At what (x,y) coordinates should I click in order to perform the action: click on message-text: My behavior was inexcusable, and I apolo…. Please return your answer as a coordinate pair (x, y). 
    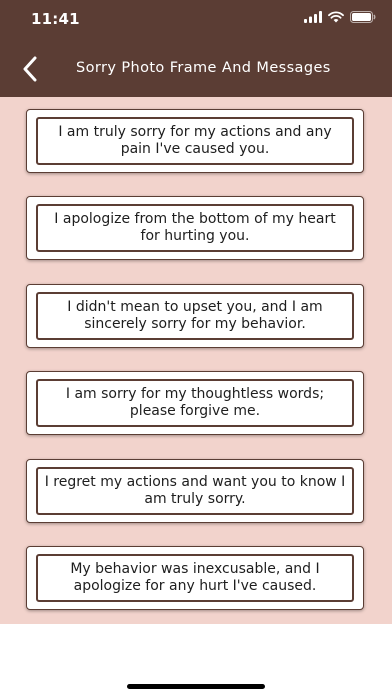
    Looking at the image, I should click on (195, 577).